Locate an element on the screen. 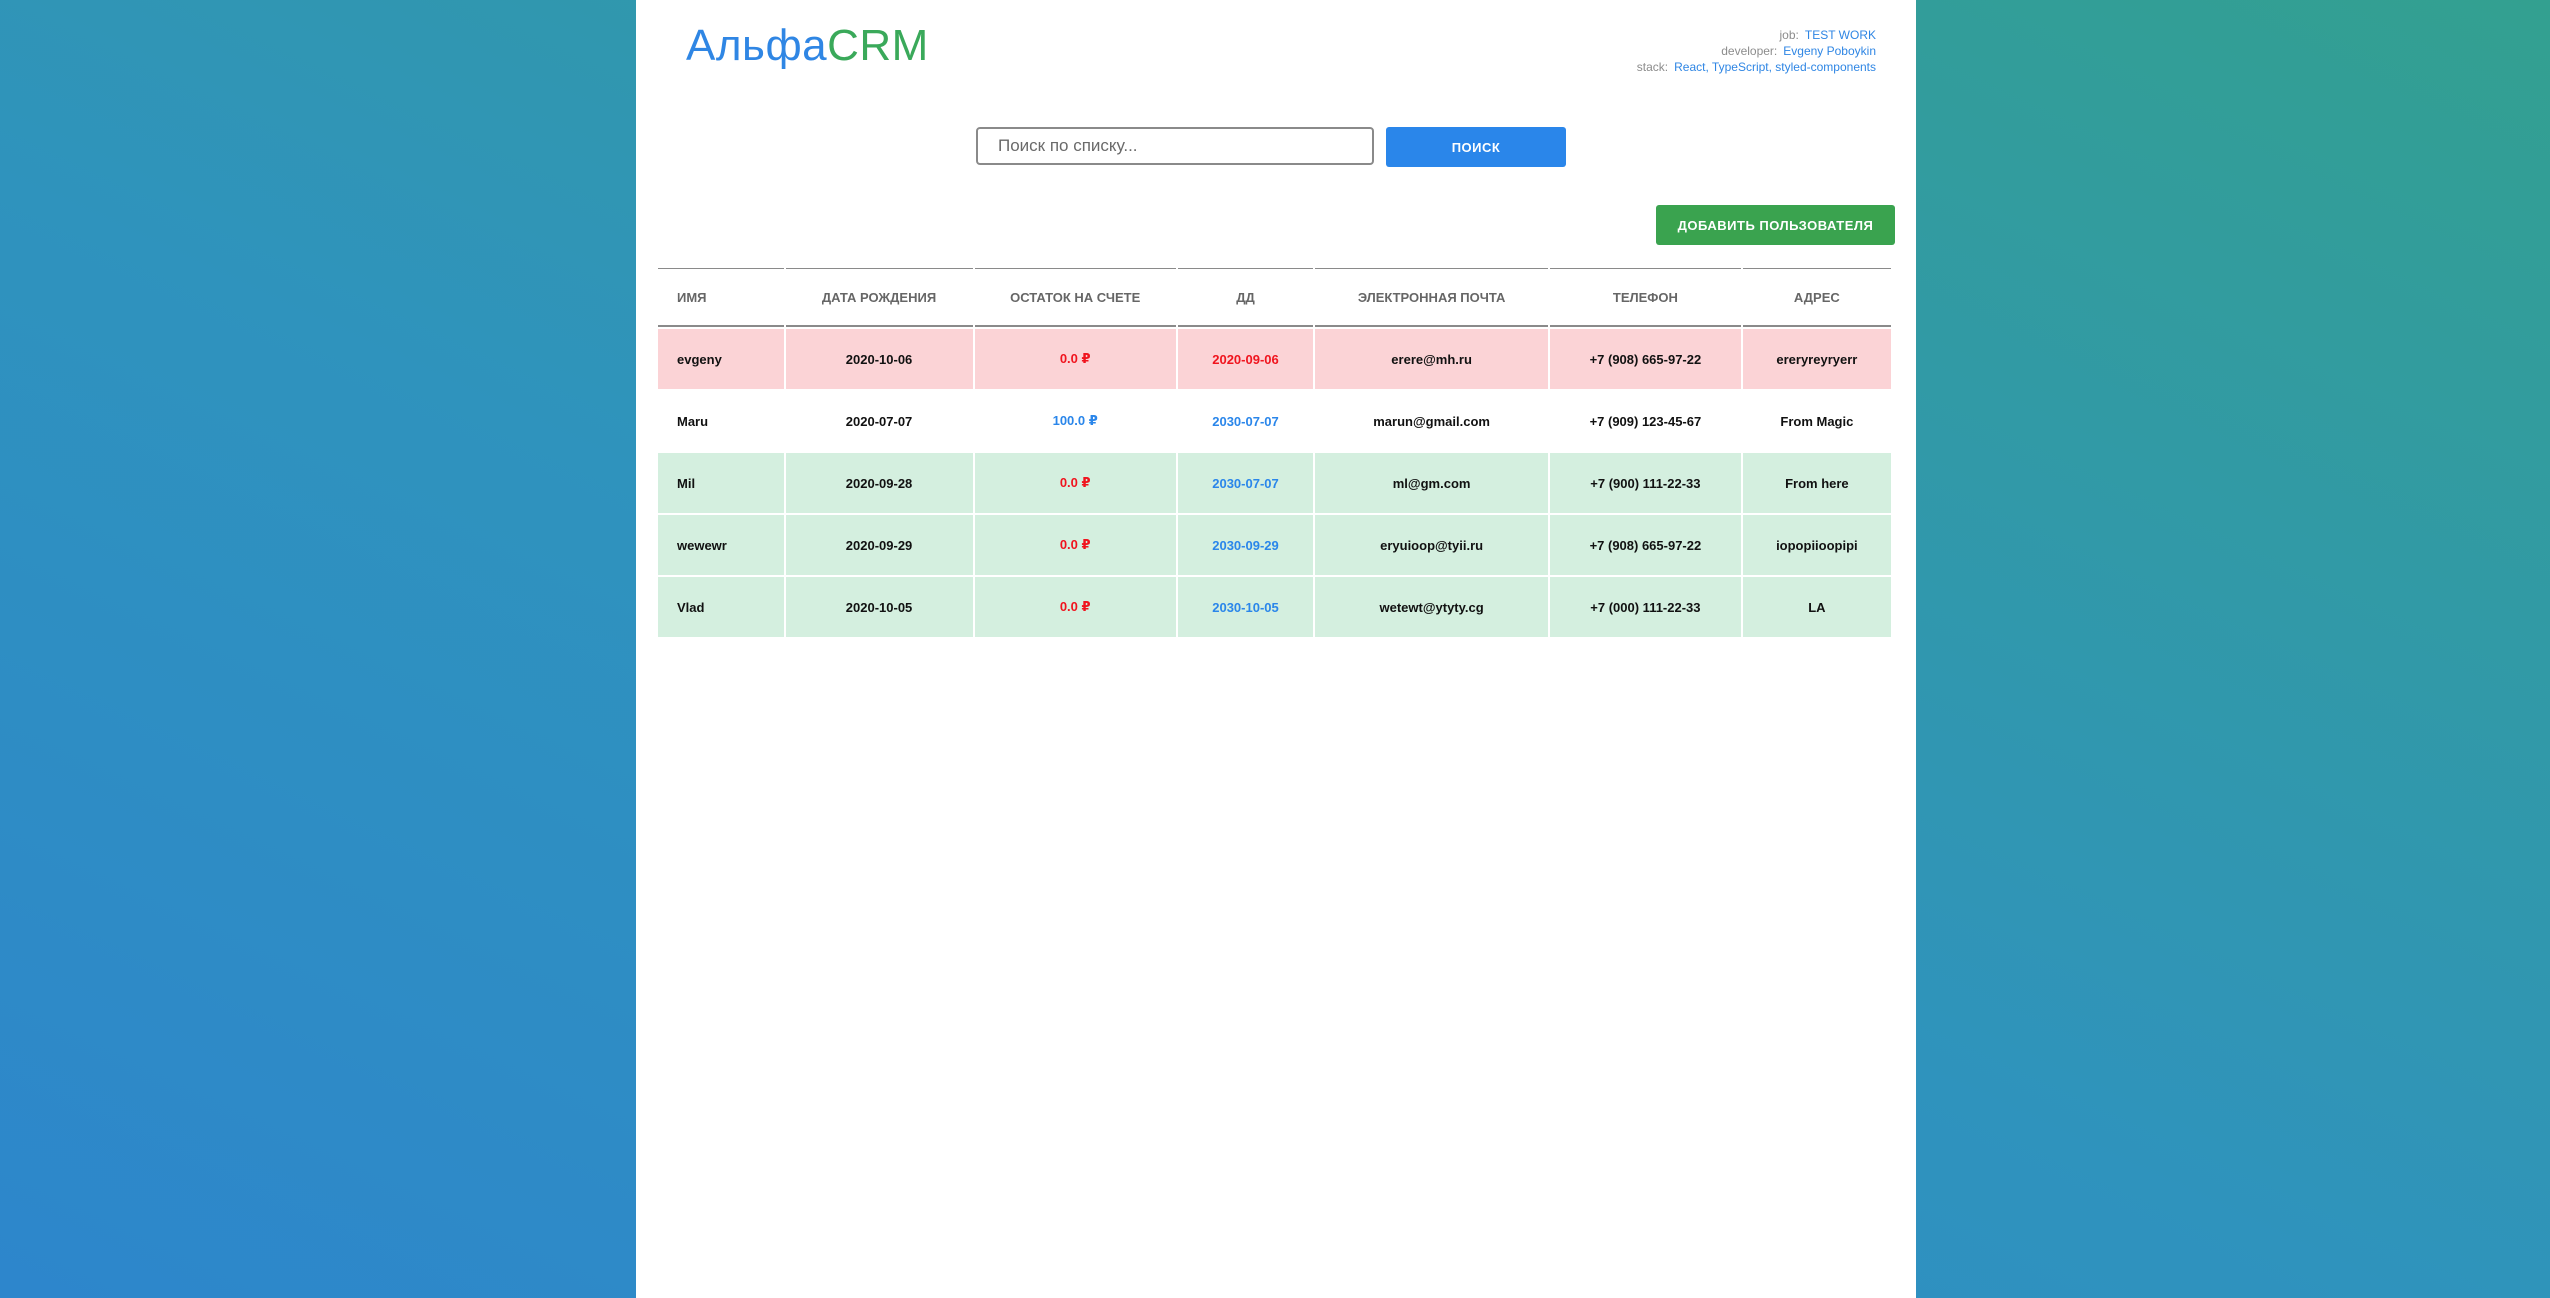 This screenshot has height=1298, width=2550. cell-dd: 2020-09-06 is located at coordinates (1245, 359).